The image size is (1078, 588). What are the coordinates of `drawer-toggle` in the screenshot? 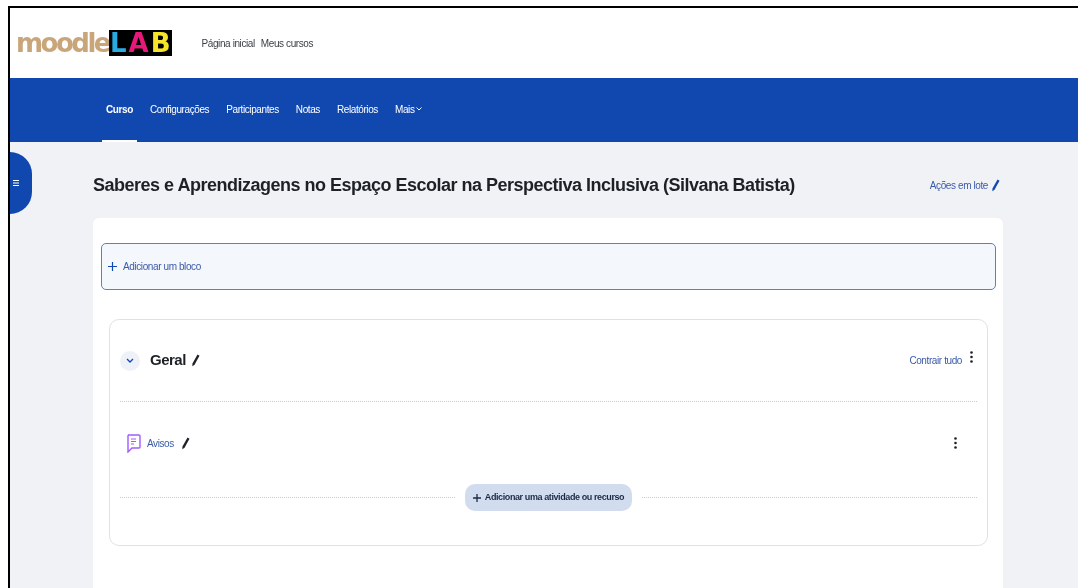 It's located at (21, 183).